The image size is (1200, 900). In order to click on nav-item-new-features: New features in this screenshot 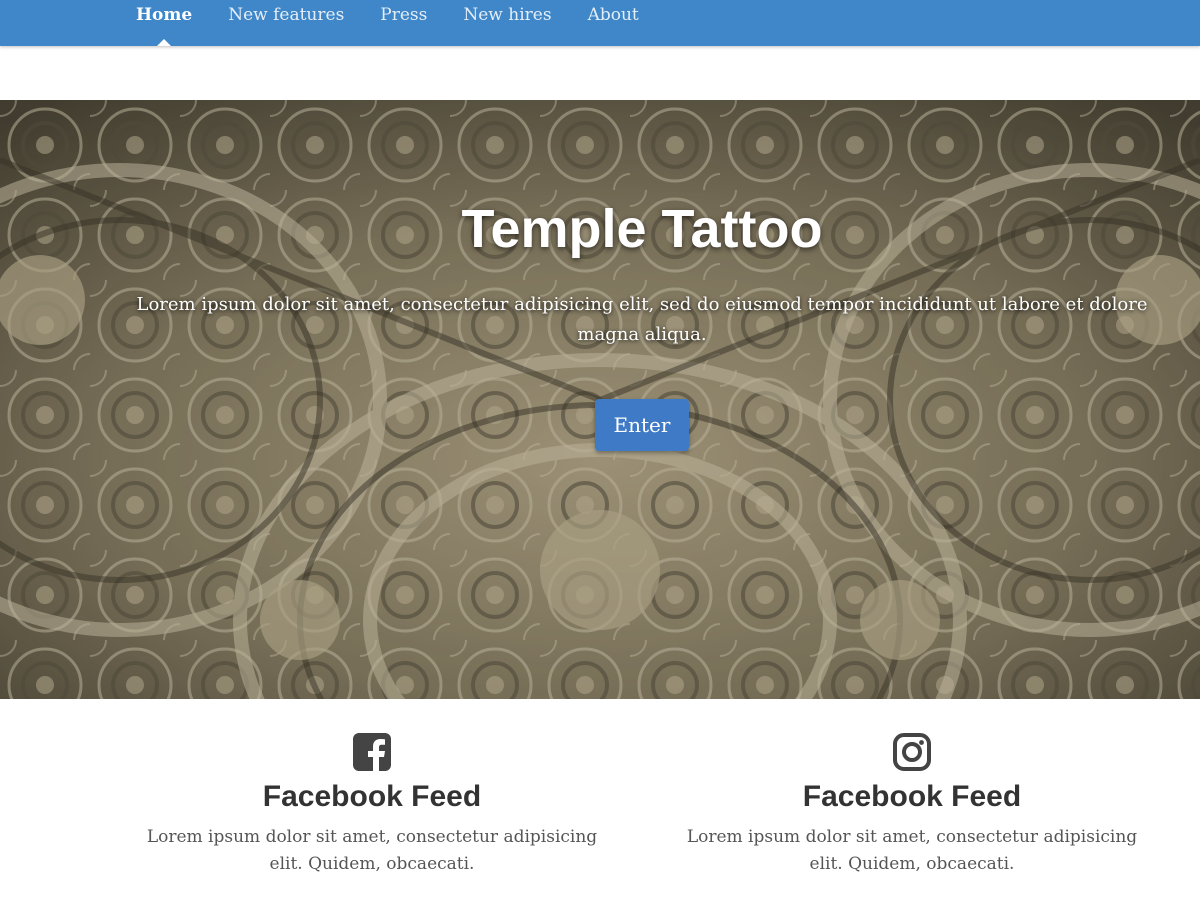, I will do `click(286, 23)`.